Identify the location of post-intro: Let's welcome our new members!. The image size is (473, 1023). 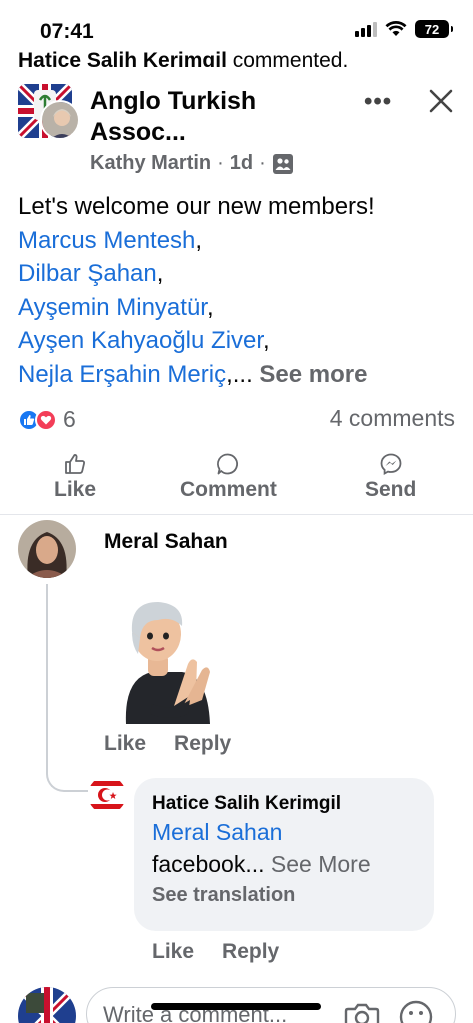
(196, 206).